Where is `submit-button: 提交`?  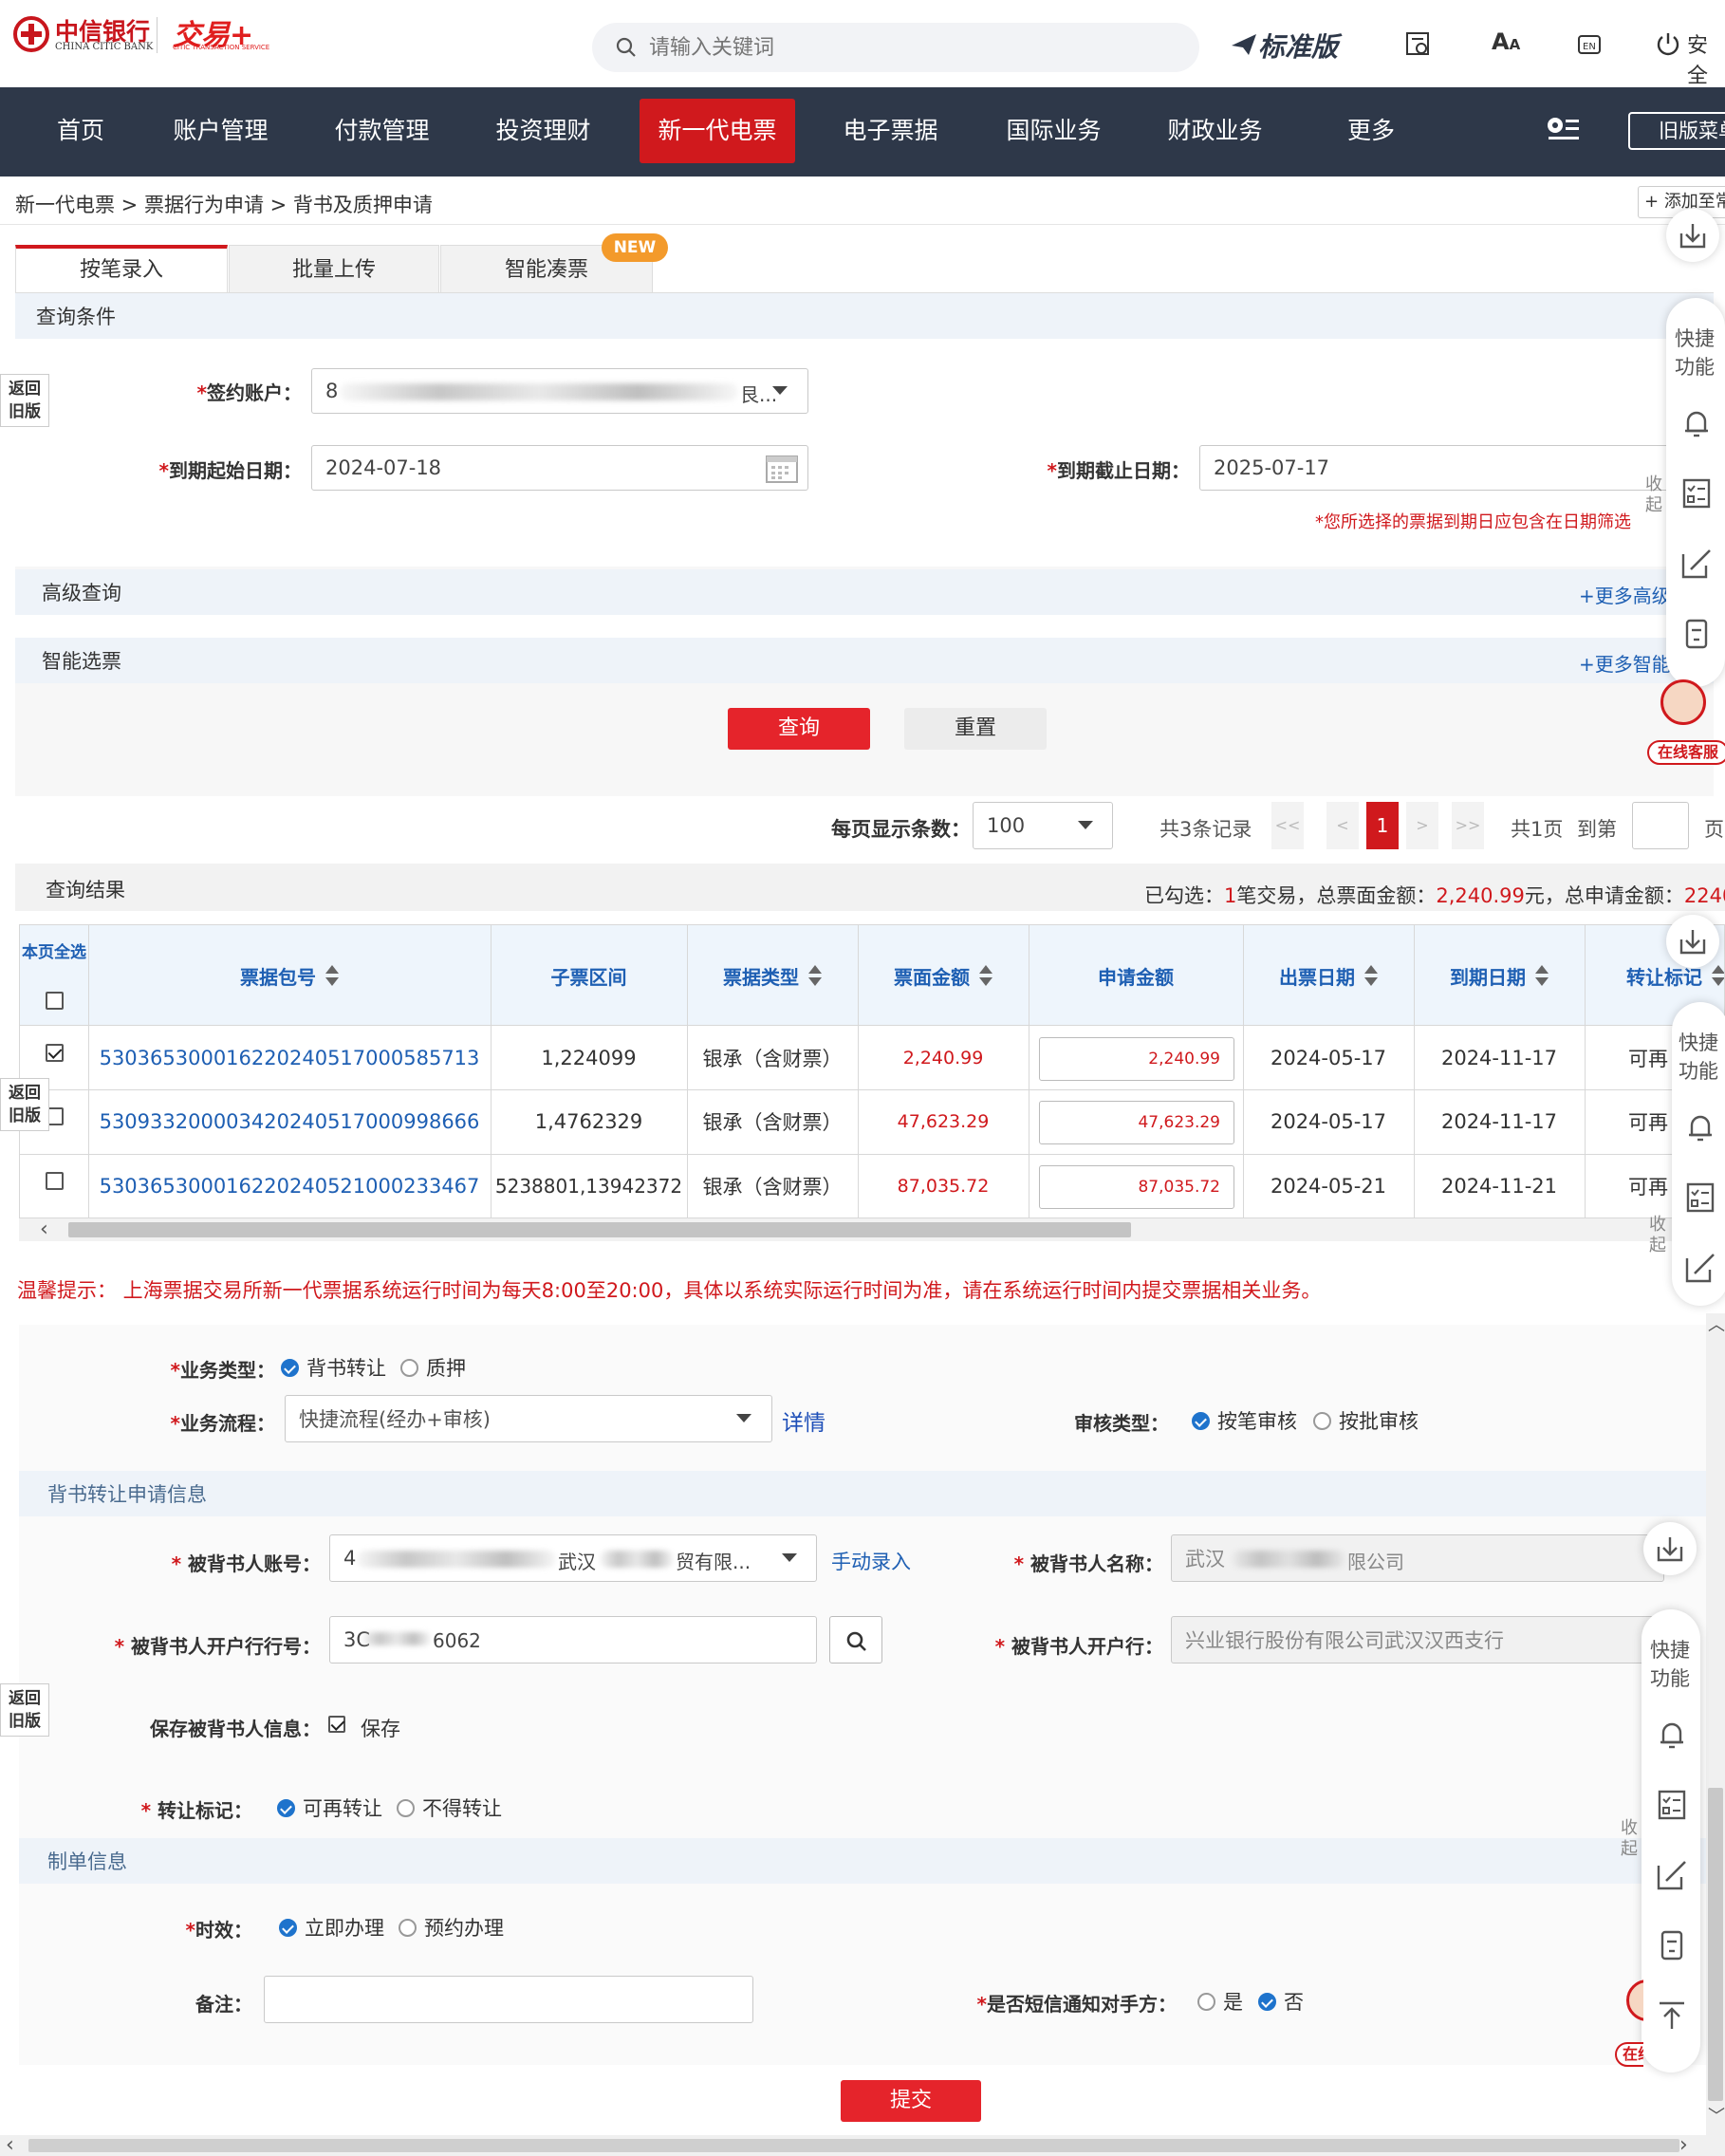
submit-button: 提交 is located at coordinates (911, 2101).